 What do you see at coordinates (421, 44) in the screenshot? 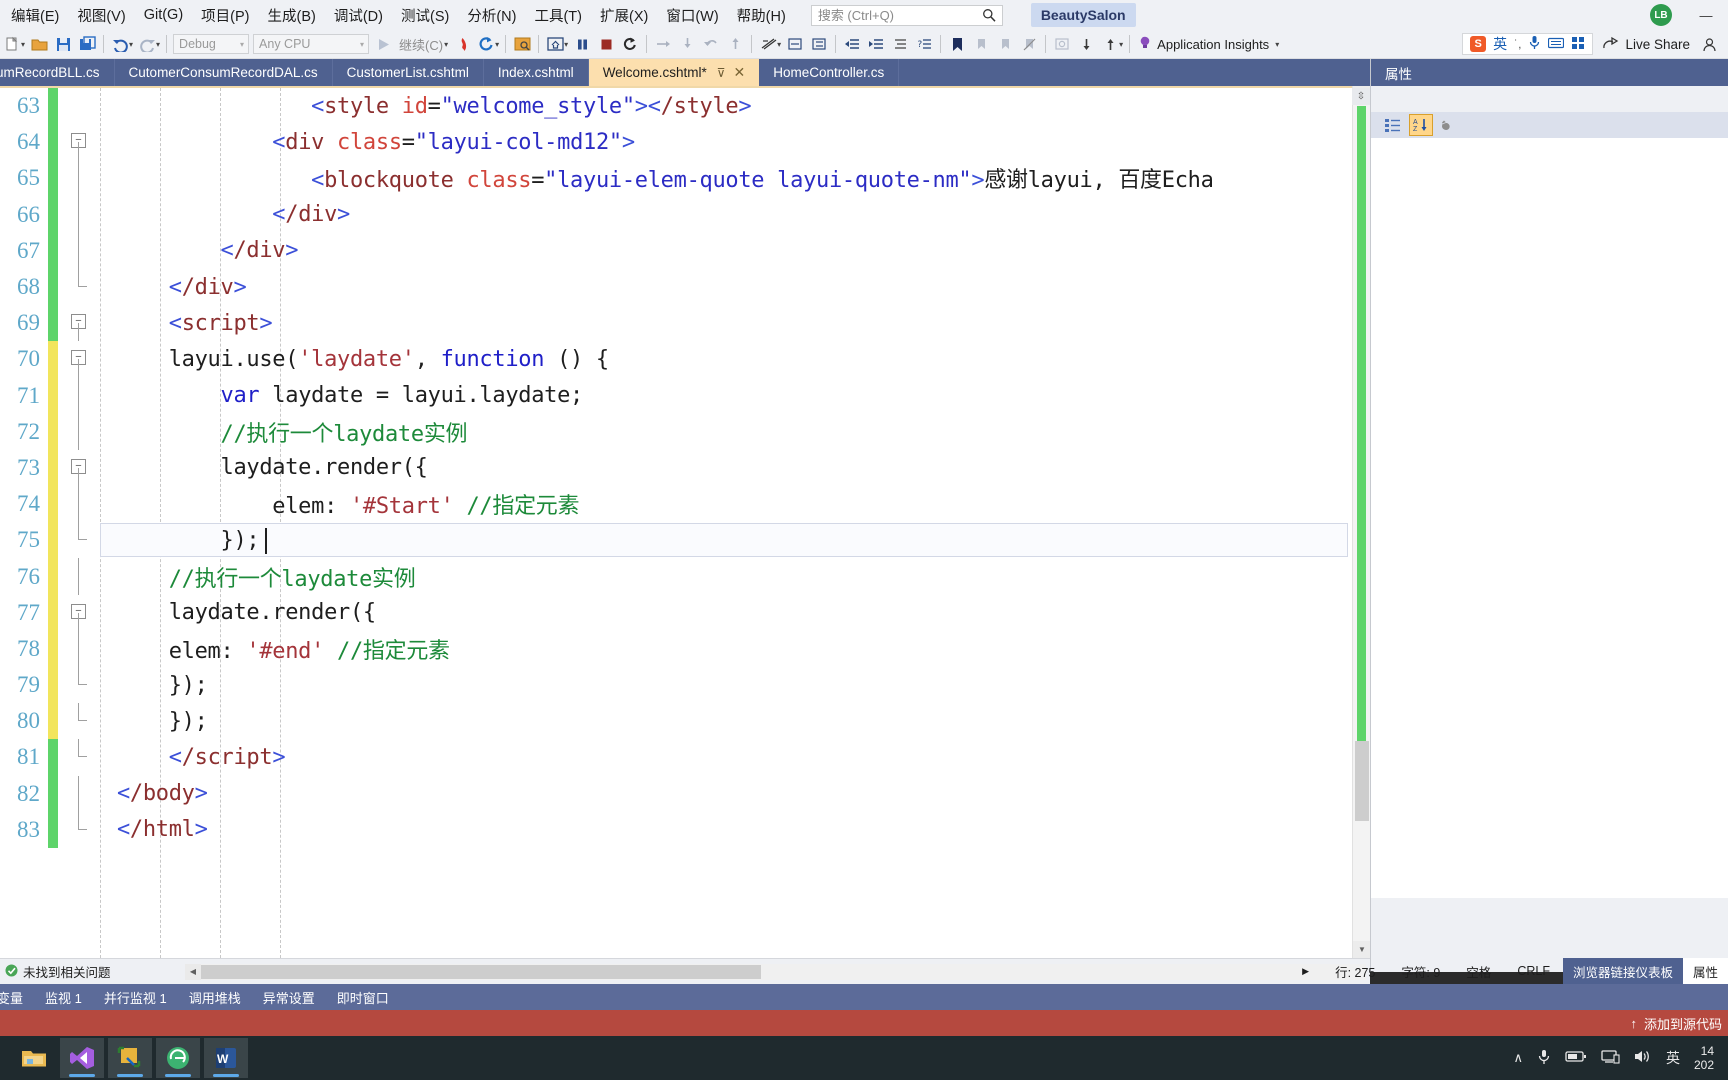
I see `continue-label: 继续(C)` at bounding box center [421, 44].